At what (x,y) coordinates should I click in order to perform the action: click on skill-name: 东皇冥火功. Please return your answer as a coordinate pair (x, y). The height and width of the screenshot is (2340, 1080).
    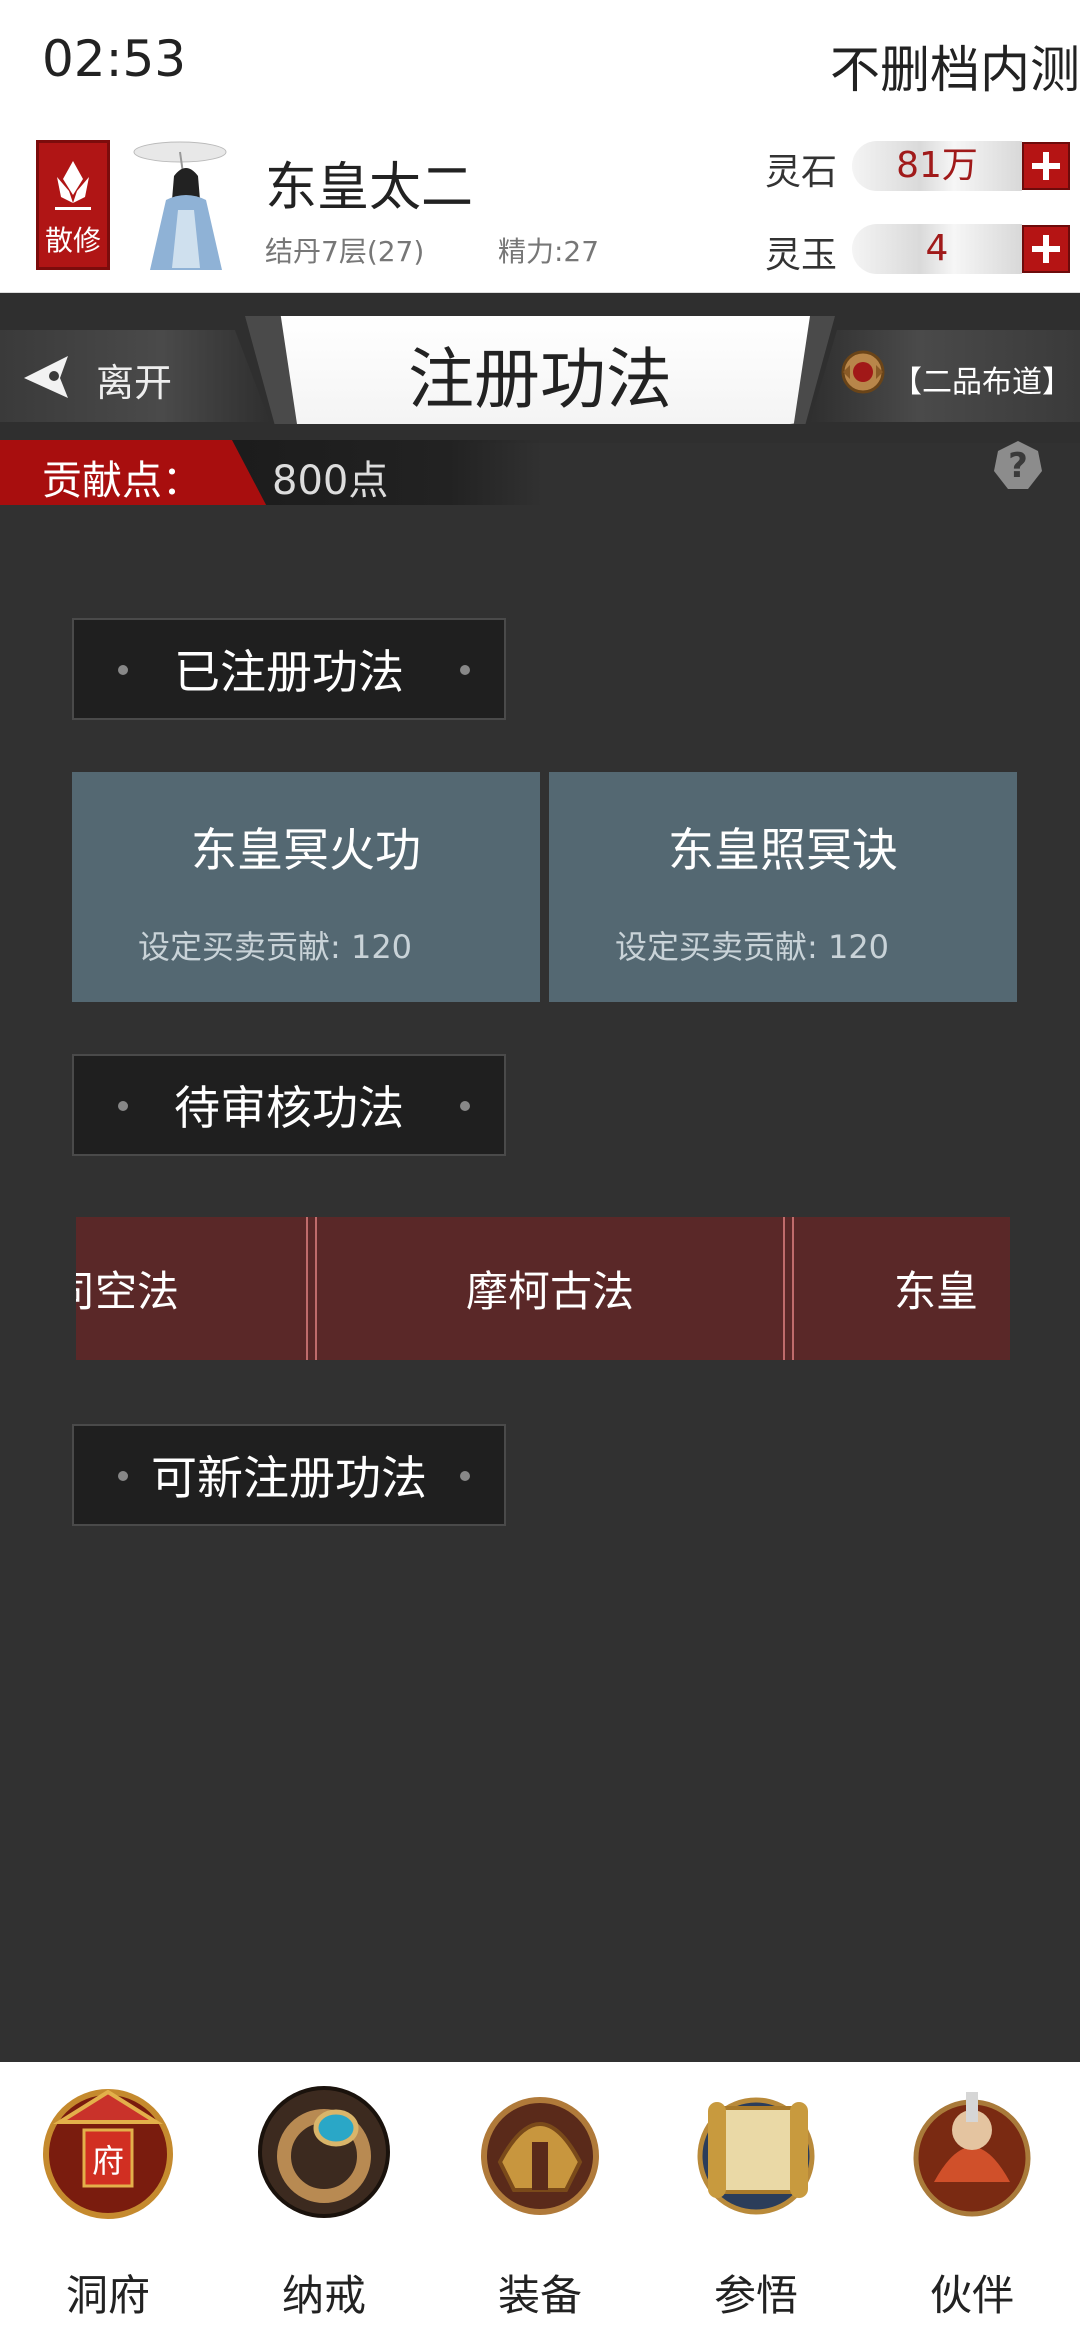
    Looking at the image, I should click on (306, 850).